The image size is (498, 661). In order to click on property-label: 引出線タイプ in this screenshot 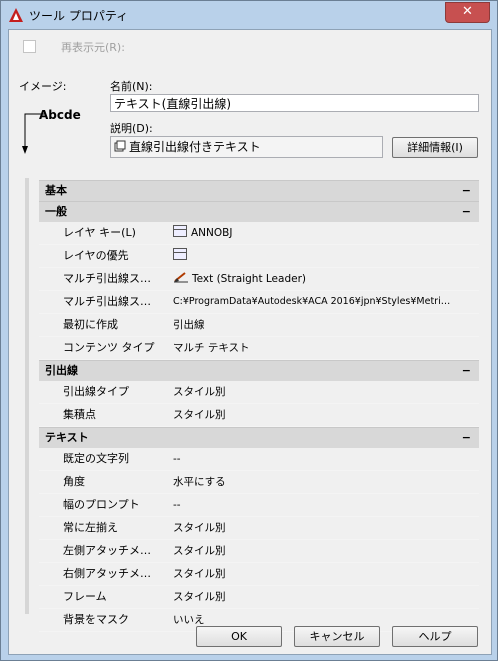, I will do `click(96, 391)`.